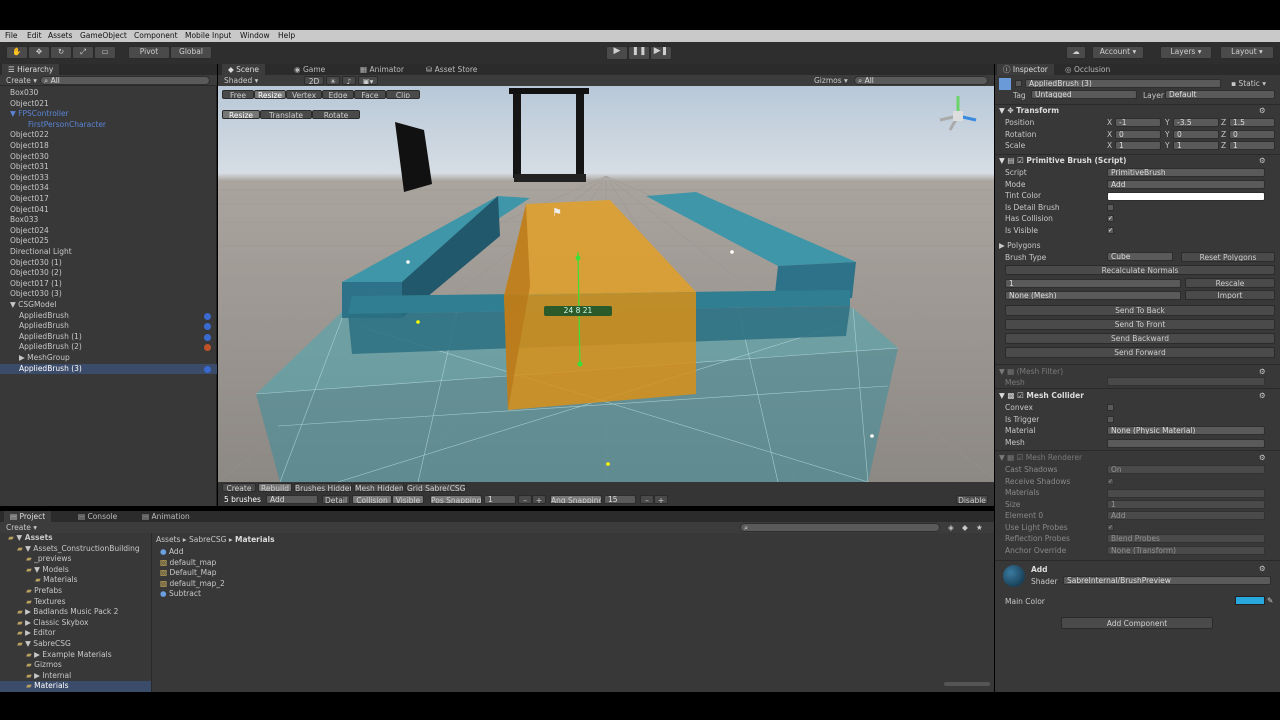 The height and width of the screenshot is (720, 1280). I want to click on step-button: ▶❚, so click(661, 53).